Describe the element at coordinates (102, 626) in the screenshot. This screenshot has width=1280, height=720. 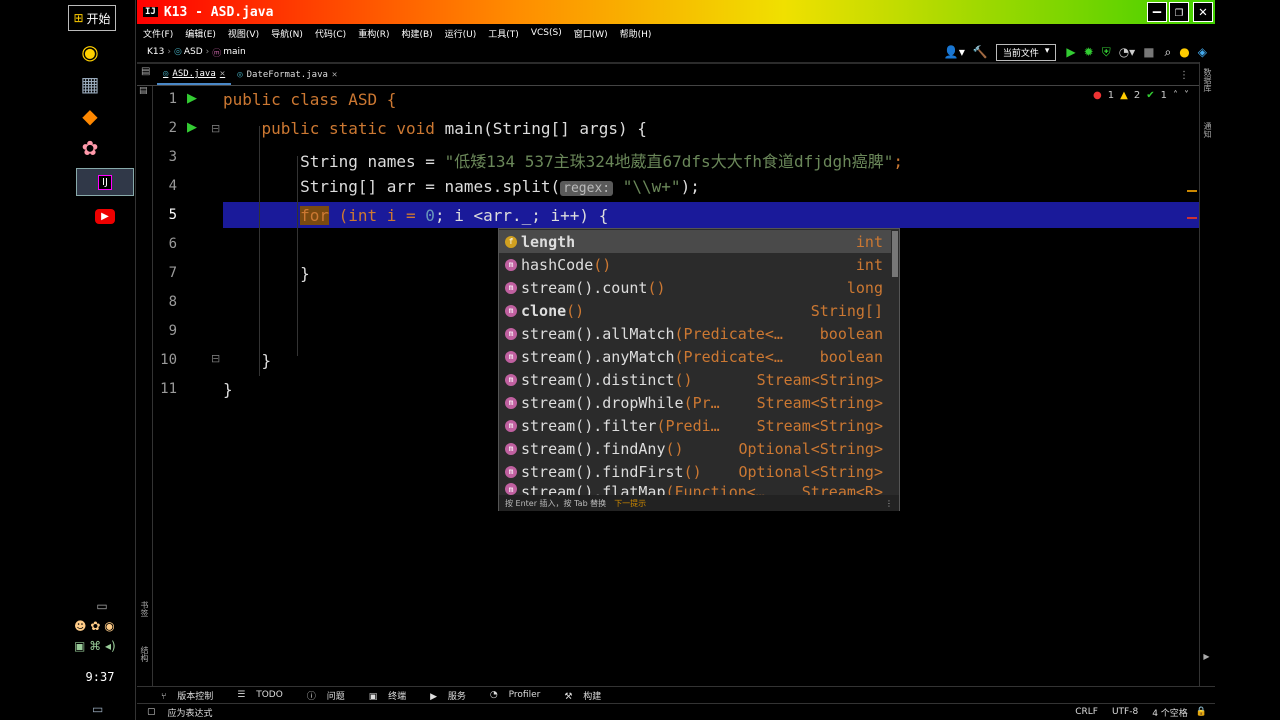
I see `tray: ▭ ☻ ✿ ◉ ▣ ⌘ ◂)` at that location.